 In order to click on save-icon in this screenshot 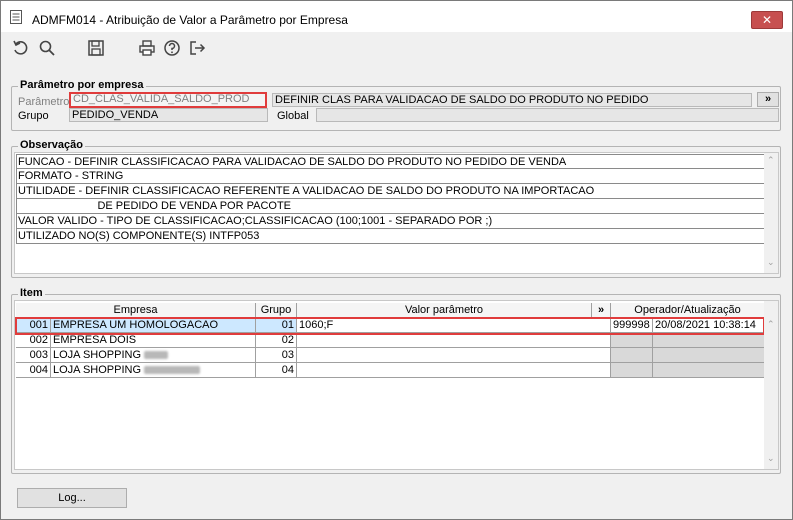, I will do `click(96, 48)`.